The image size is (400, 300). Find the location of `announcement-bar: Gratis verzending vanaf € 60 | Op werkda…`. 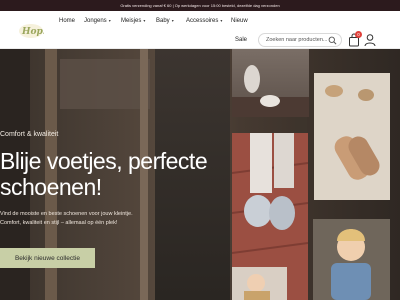

announcement-bar: Gratis verzending vanaf € 60 | Op werkda… is located at coordinates (200, 5).